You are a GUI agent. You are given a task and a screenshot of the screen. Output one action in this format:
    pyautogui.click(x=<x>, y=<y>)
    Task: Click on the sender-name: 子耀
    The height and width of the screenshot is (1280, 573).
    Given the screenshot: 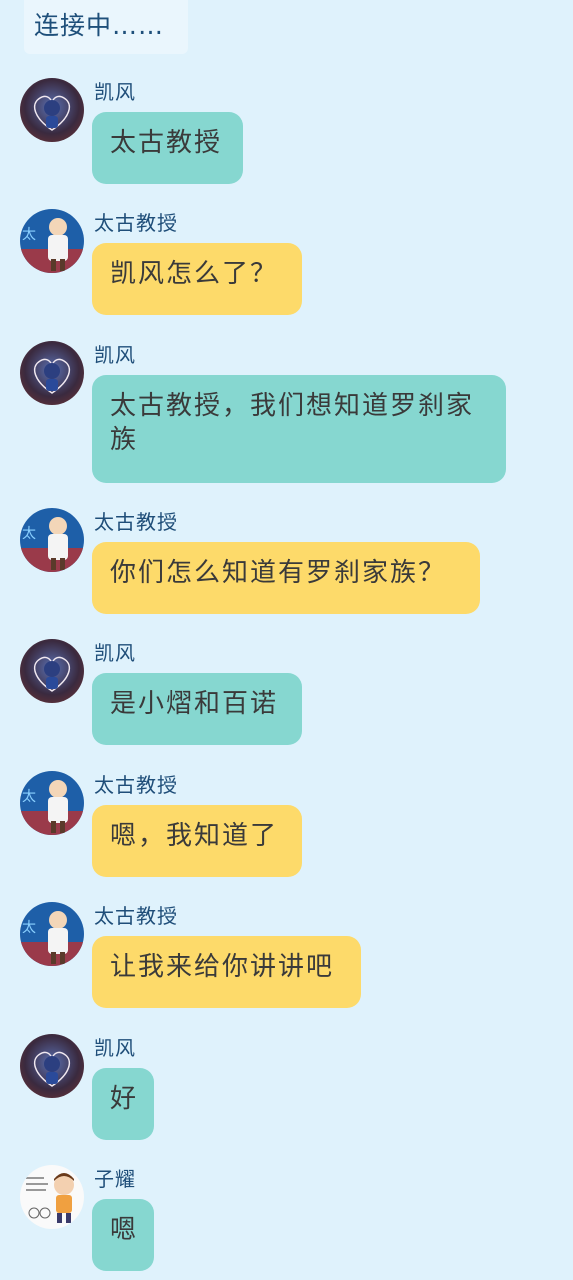 What is the action you would take?
    pyautogui.click(x=115, y=1179)
    